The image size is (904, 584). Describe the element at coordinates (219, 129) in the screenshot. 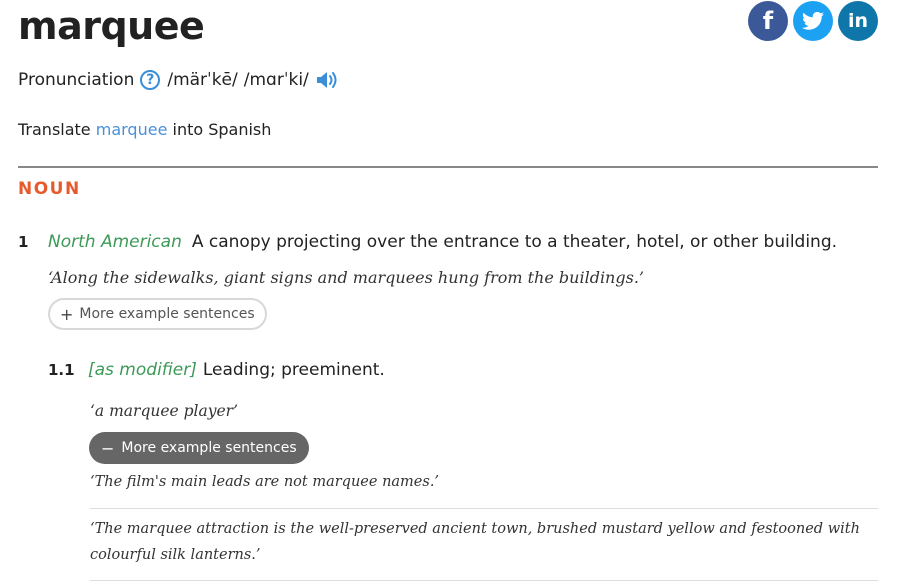

I see `translate-suffix: into Spanish` at that location.